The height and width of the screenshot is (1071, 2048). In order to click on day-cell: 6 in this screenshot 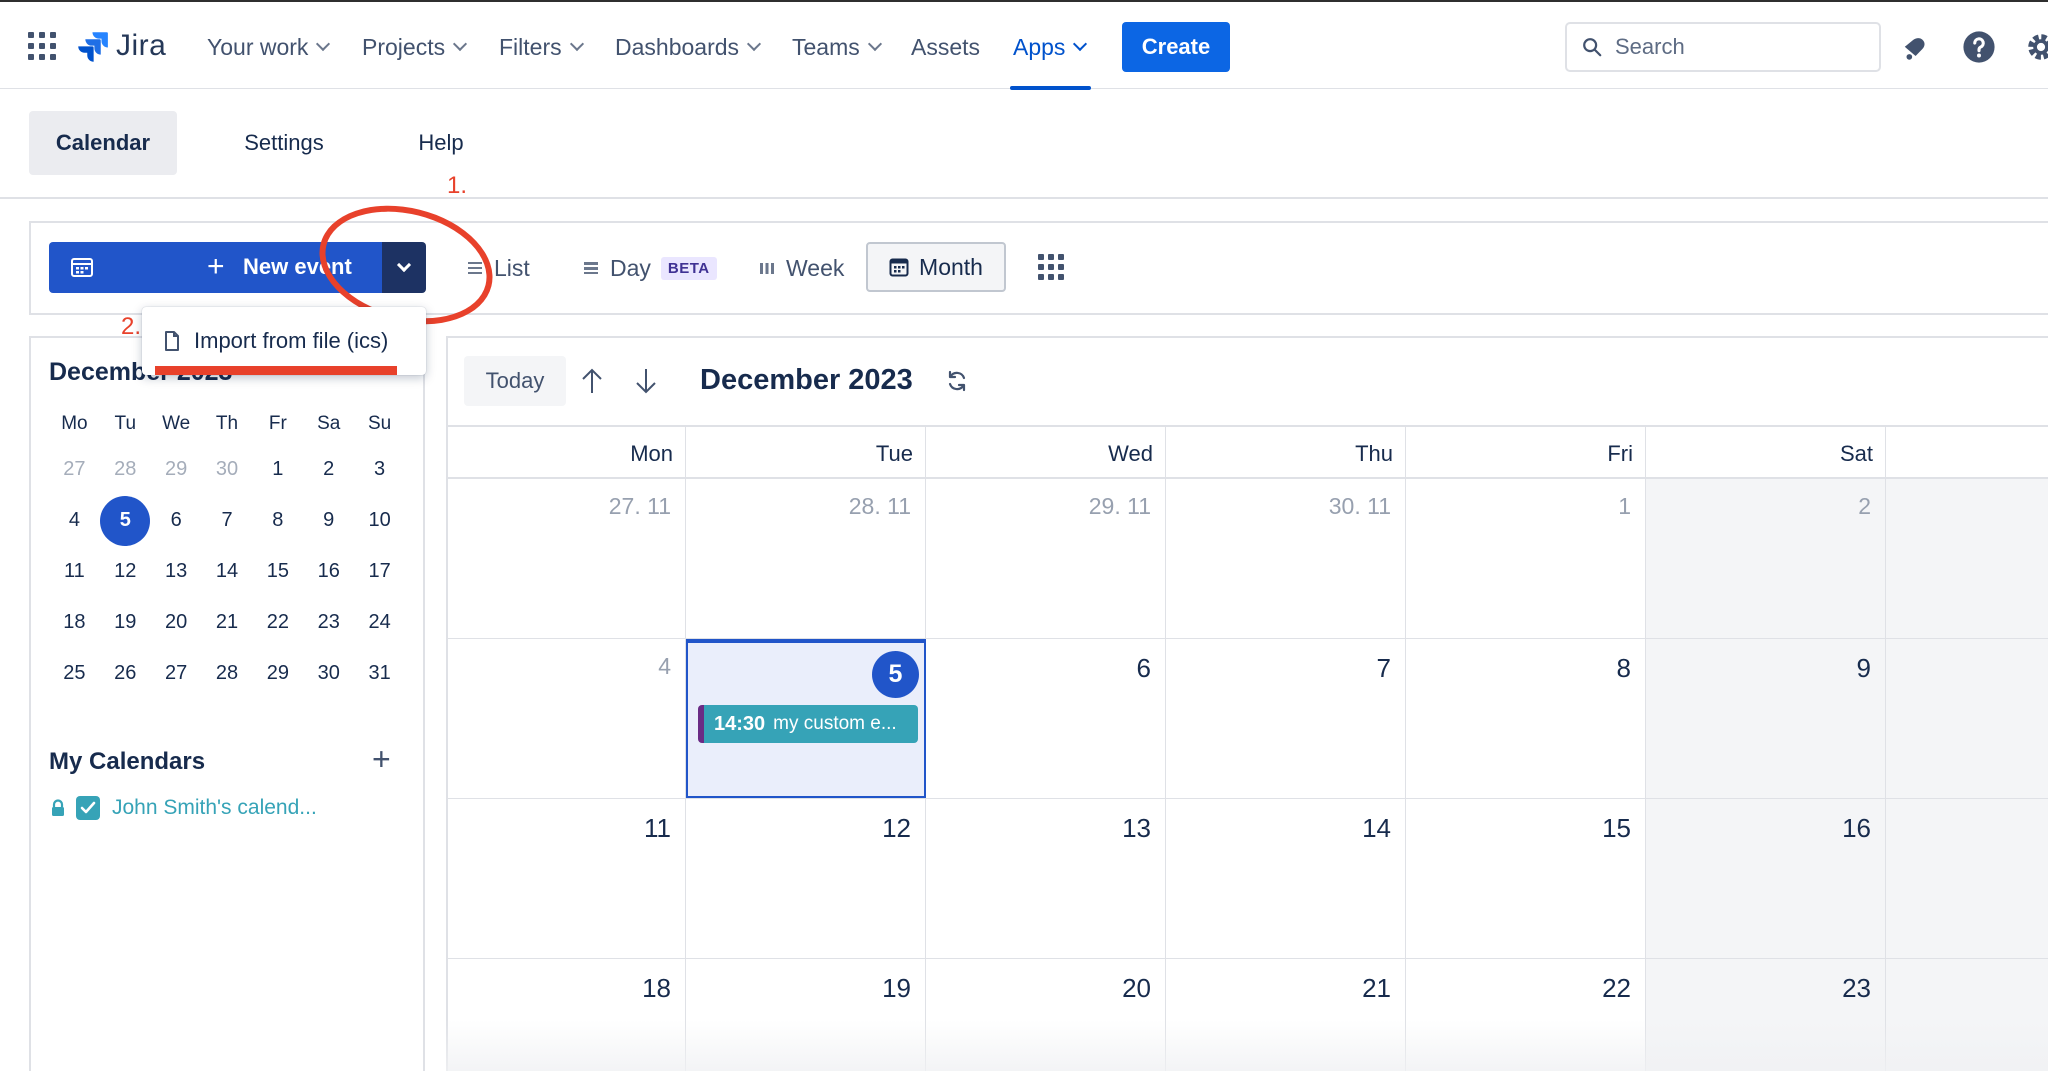, I will do `click(1046, 718)`.